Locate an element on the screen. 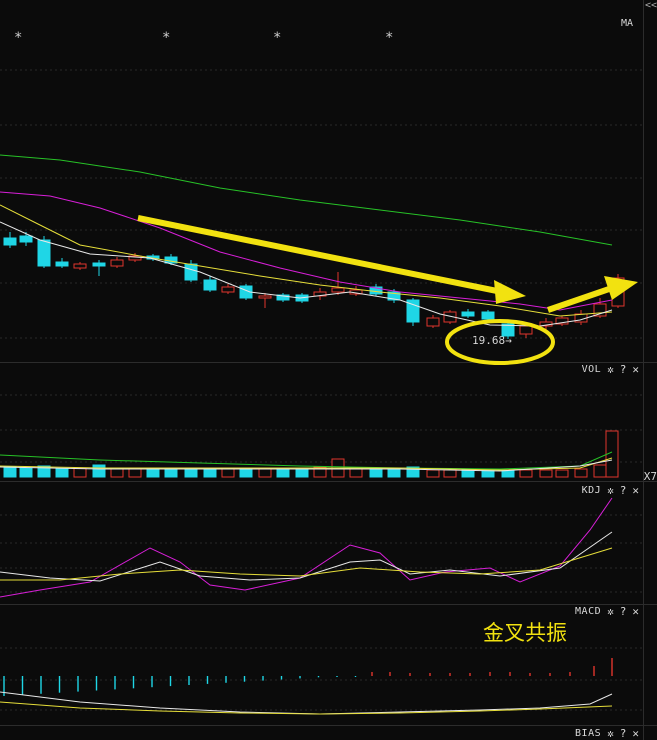  trend-arrow-head-icon is located at coordinates (510, 292).